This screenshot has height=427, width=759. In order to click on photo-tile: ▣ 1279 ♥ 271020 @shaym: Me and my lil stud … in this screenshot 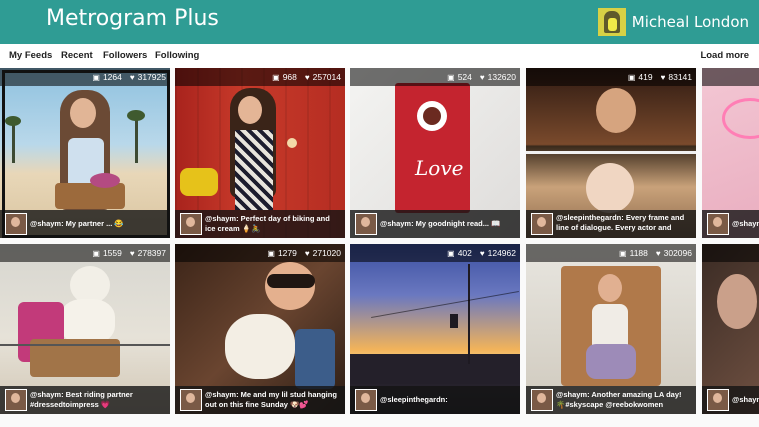, I will do `click(260, 329)`.